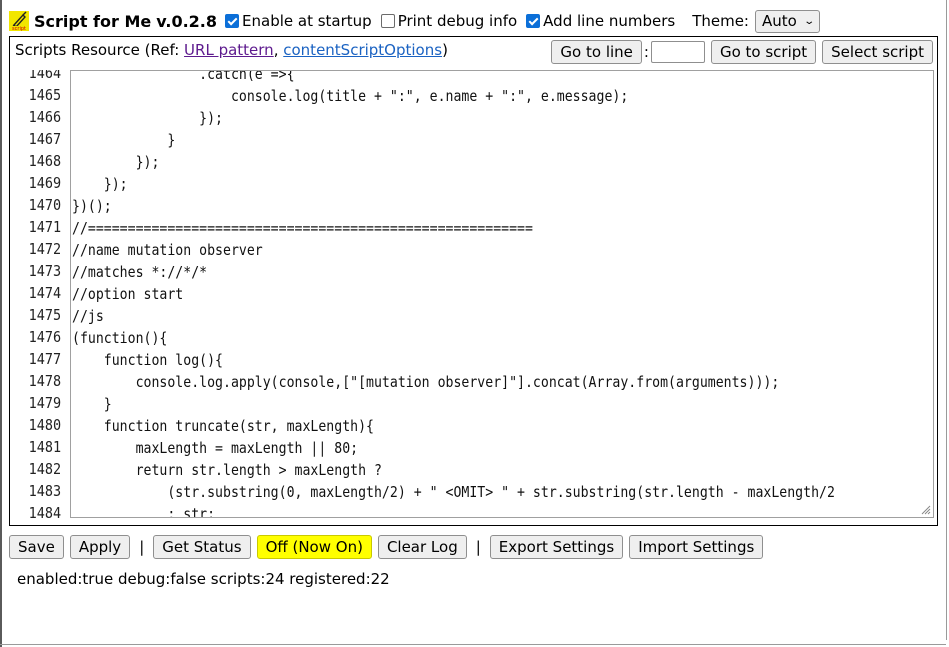 Image resolution: width=949 pixels, height=647 pixels. Describe the element at coordinates (44, 227) in the screenshot. I see `line-number: 1471` at that location.